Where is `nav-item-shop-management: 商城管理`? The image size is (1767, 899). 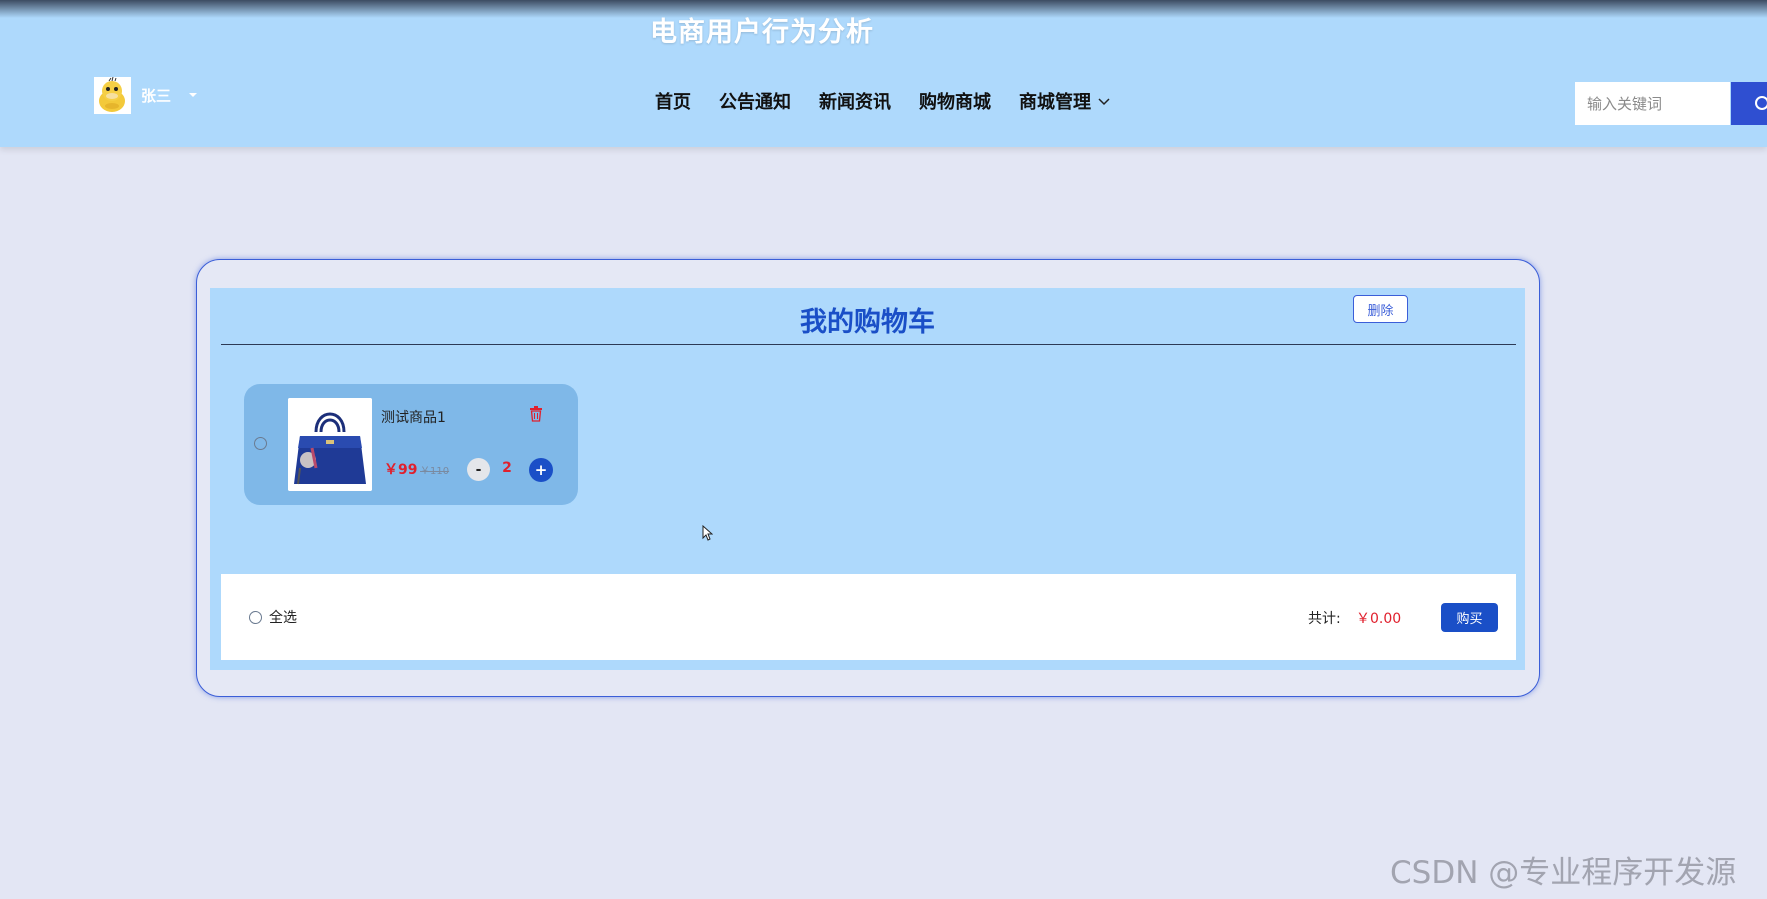 nav-item-shop-management: 商城管理 is located at coordinates (1065, 101).